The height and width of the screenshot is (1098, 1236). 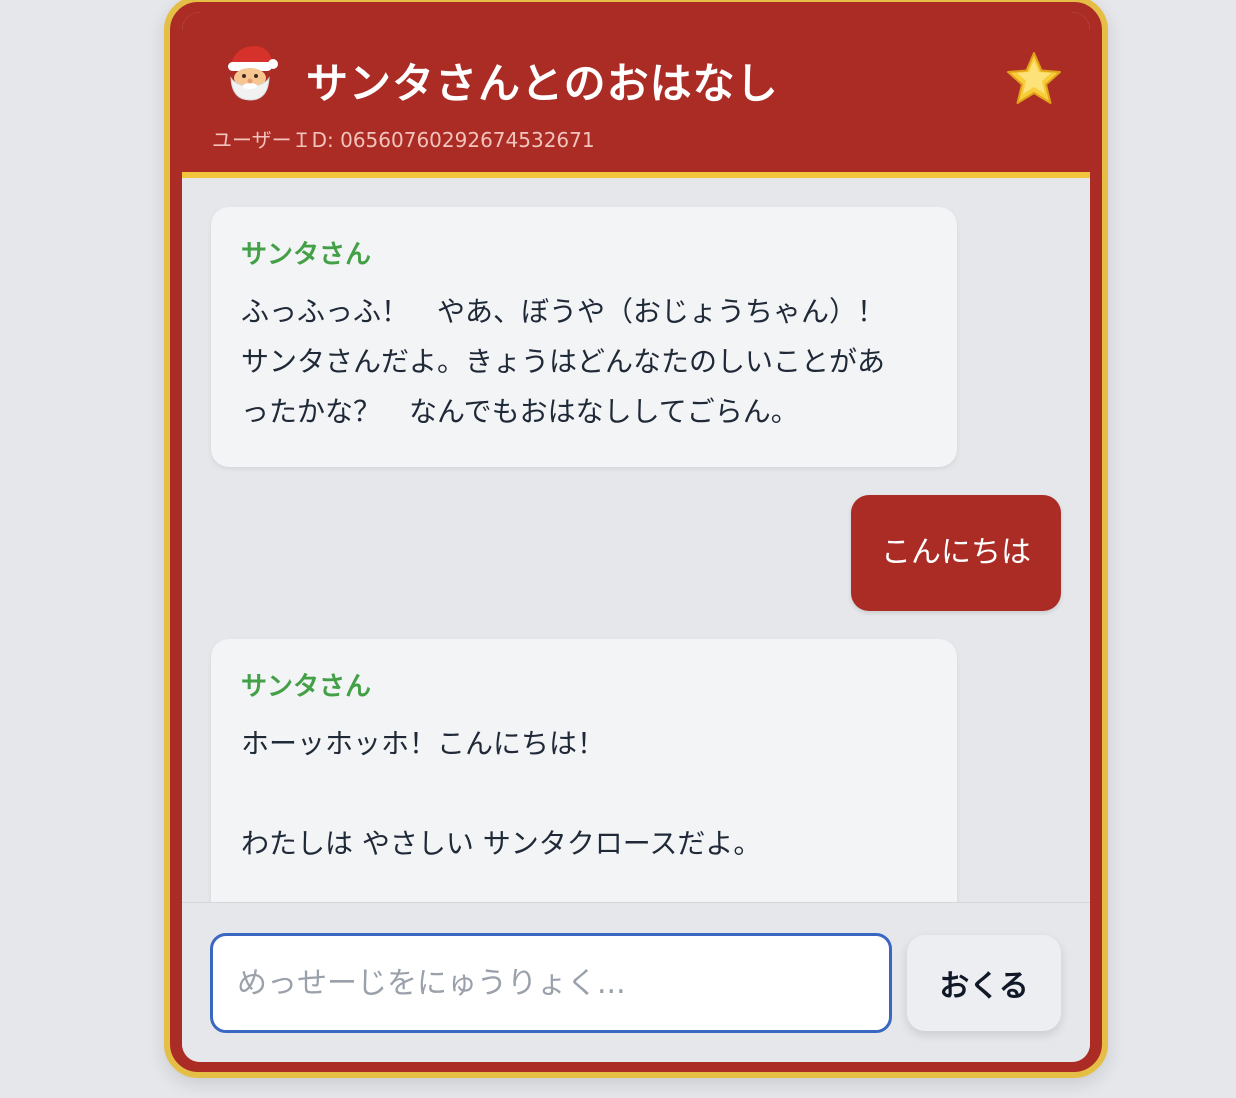 I want to click on santa-message: サンタさん ホーッホッホ！こんにちは！ わたしは やさしい サンタクロースだよ。, so click(x=584, y=770).